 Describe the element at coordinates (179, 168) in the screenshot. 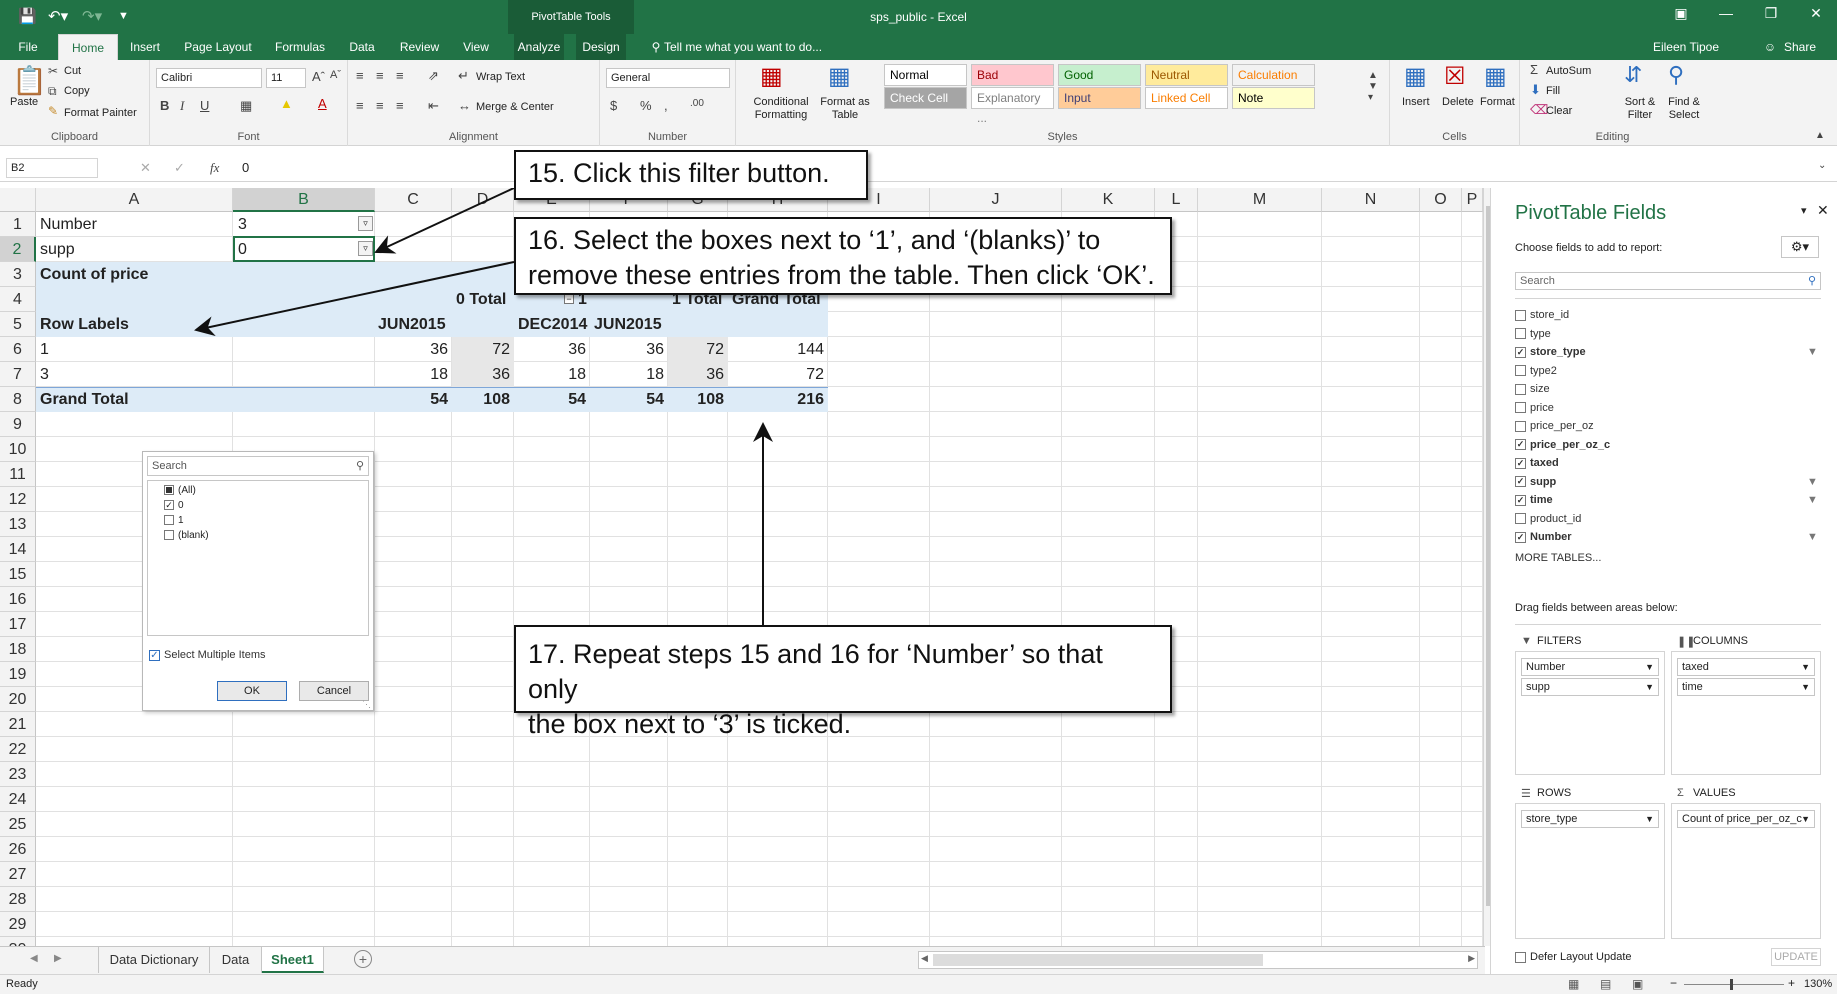

I see `enter-formula-icon: ✓` at that location.